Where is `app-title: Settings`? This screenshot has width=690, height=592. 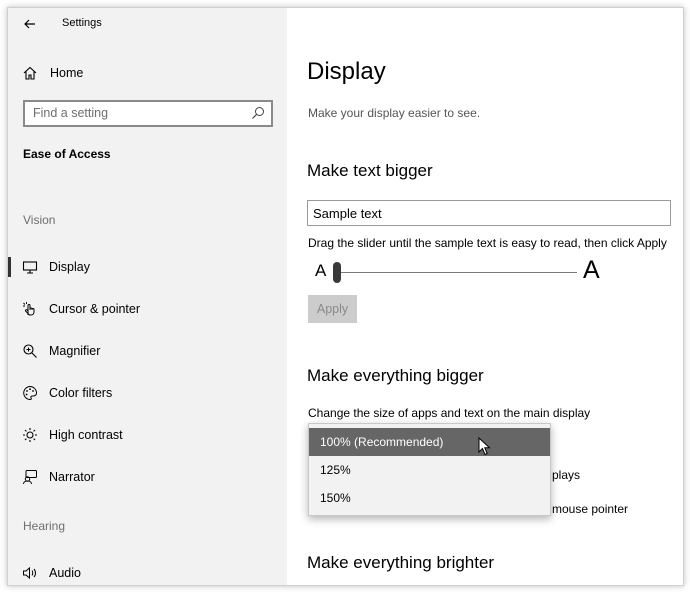 app-title: Settings is located at coordinates (82, 23).